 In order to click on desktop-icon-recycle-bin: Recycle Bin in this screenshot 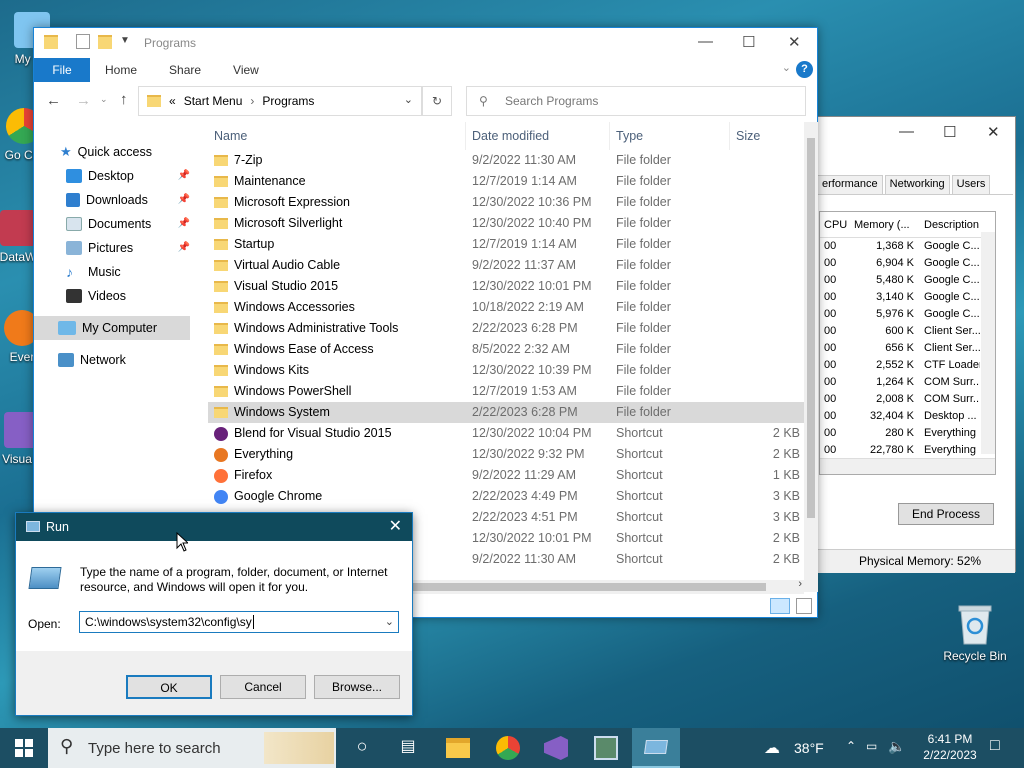, I will do `click(975, 632)`.